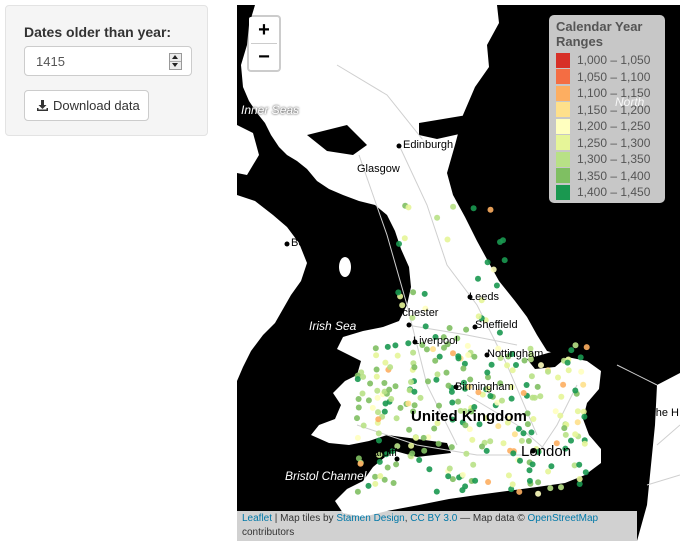 The image size is (684, 553). What do you see at coordinates (614, 60) in the screenshot?
I see `legend-label: 1,000 – 1,050` at bounding box center [614, 60].